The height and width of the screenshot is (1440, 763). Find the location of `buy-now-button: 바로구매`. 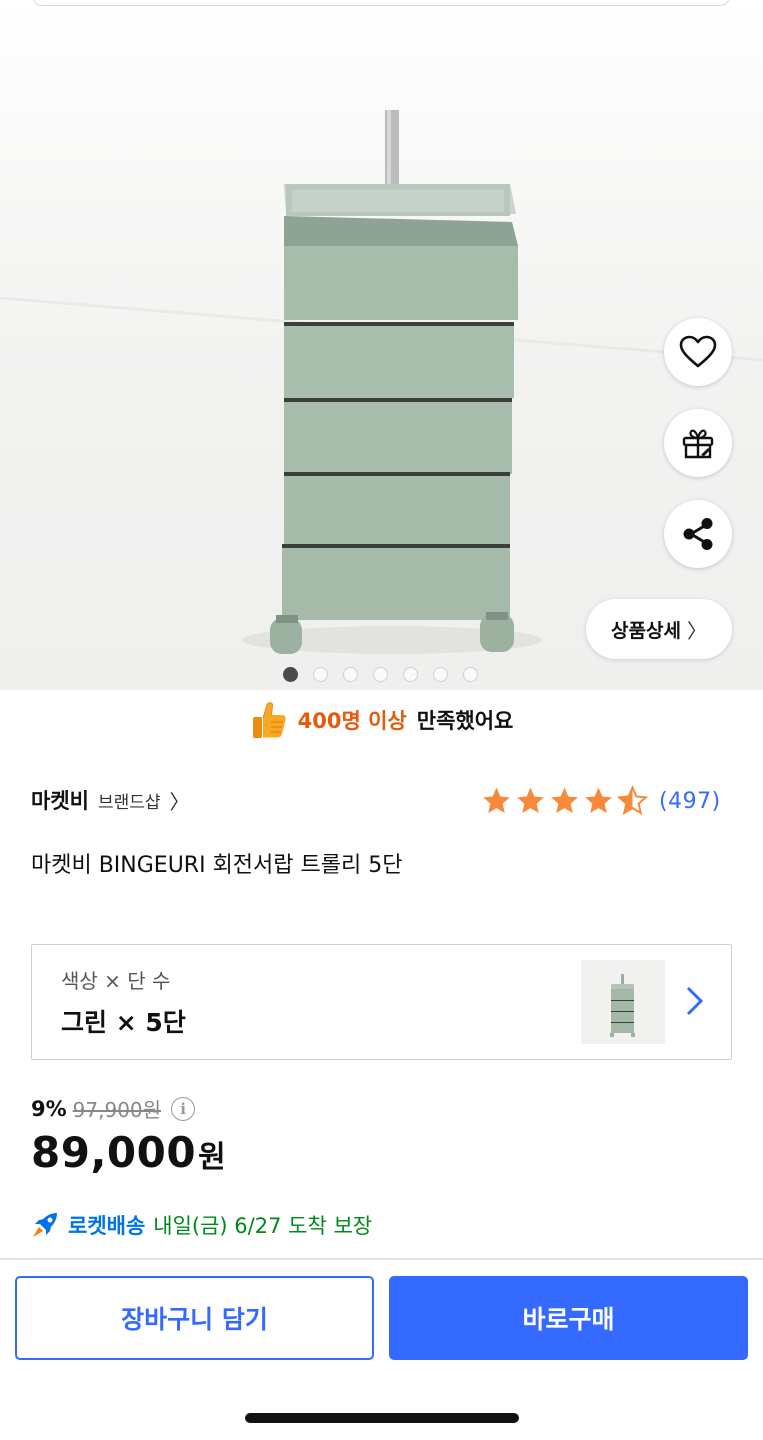

buy-now-button: 바로구매 is located at coordinates (568, 1318).